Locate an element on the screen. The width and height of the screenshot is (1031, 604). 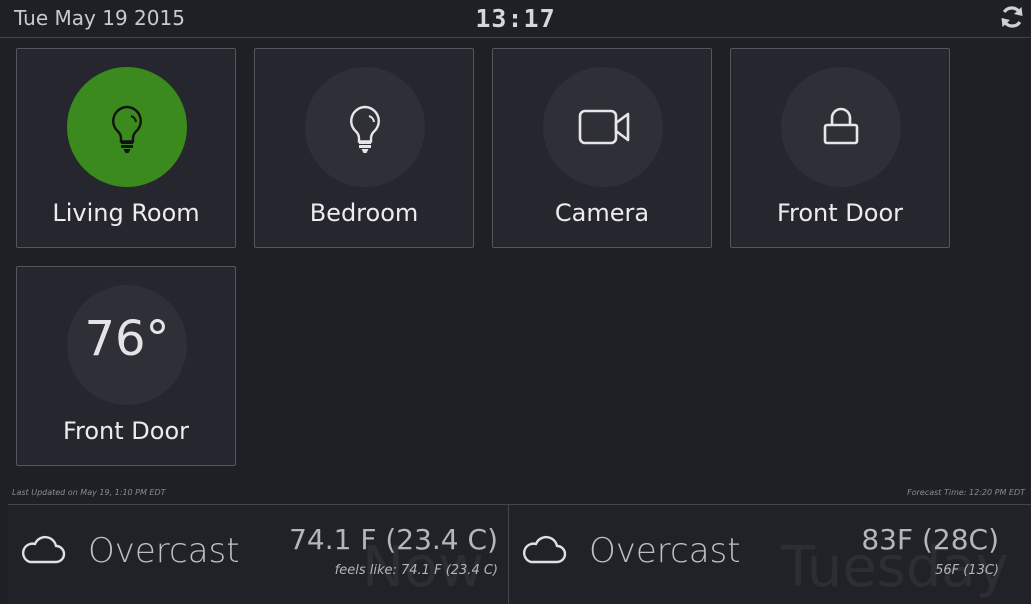
lock-circle is located at coordinates (841, 127).